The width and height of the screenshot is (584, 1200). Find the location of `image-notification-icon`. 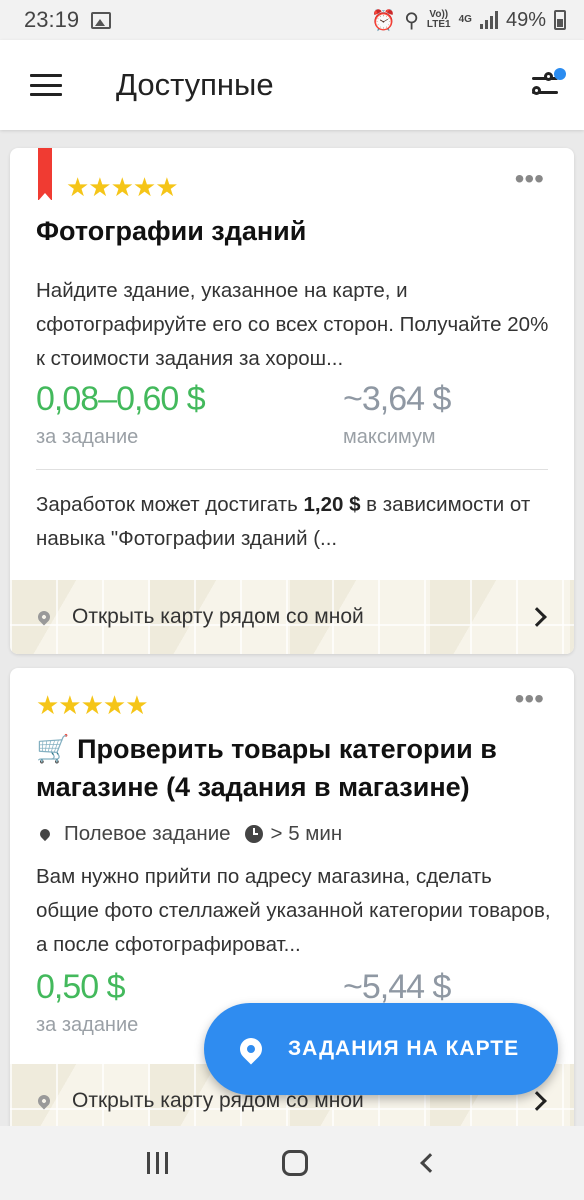

image-notification-icon is located at coordinates (101, 20).